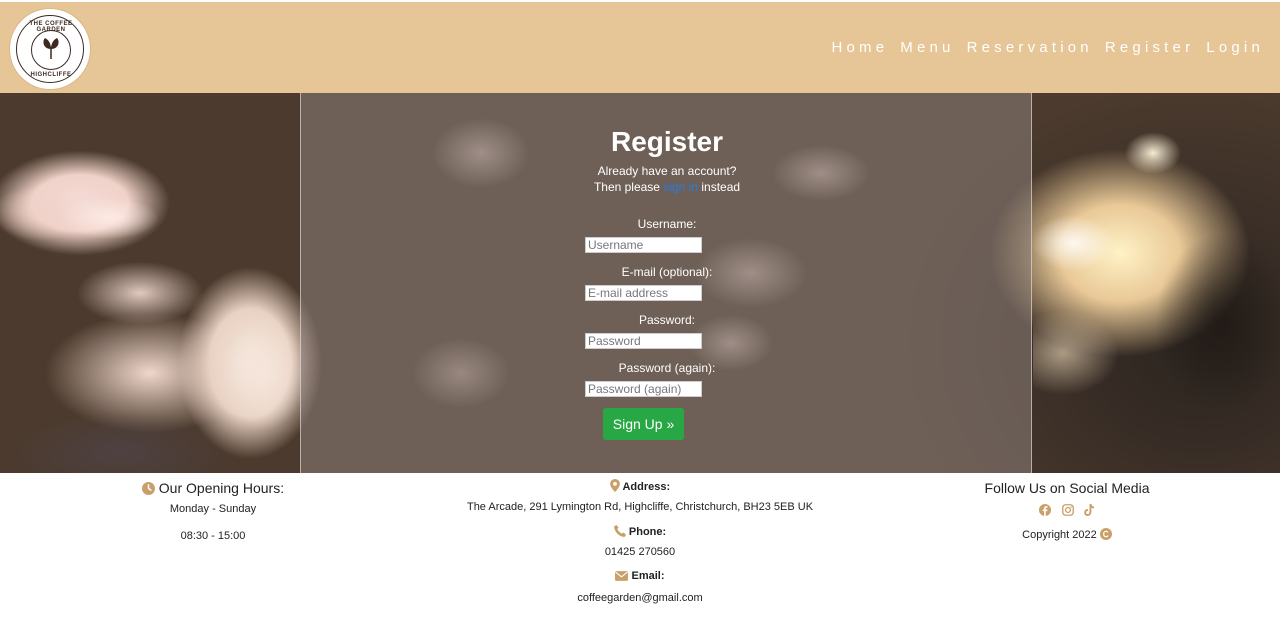 This screenshot has width=1280, height=629. Describe the element at coordinates (213, 536) in the screenshot. I see `hours-time: 08:30 - 15:00` at that location.